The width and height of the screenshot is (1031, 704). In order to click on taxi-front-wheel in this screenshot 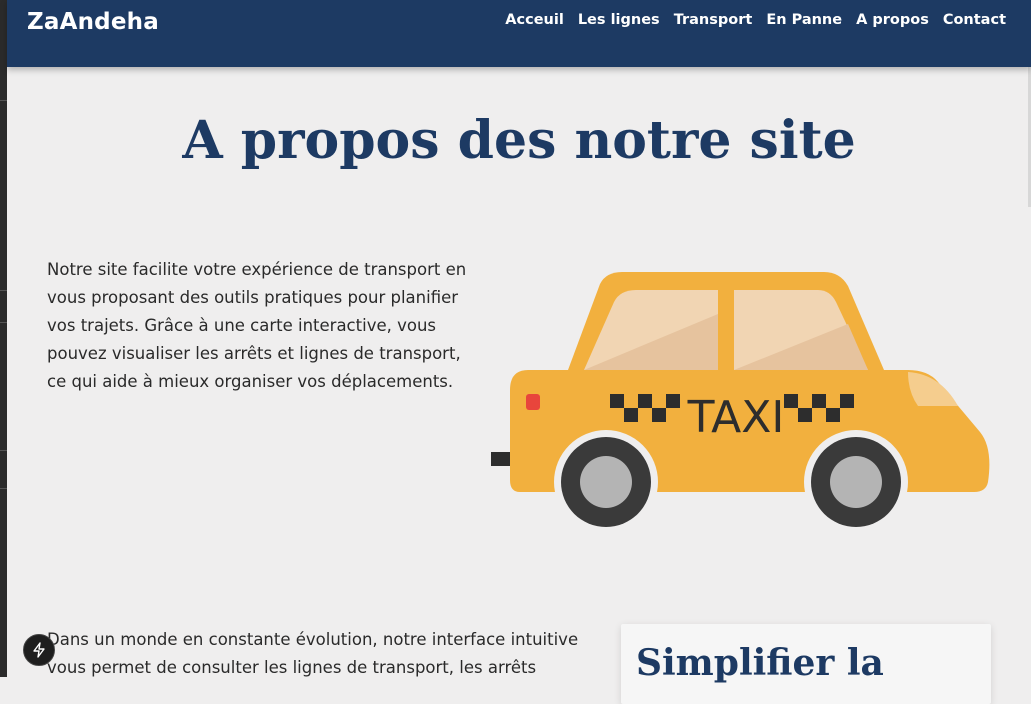, I will do `click(856, 482)`.